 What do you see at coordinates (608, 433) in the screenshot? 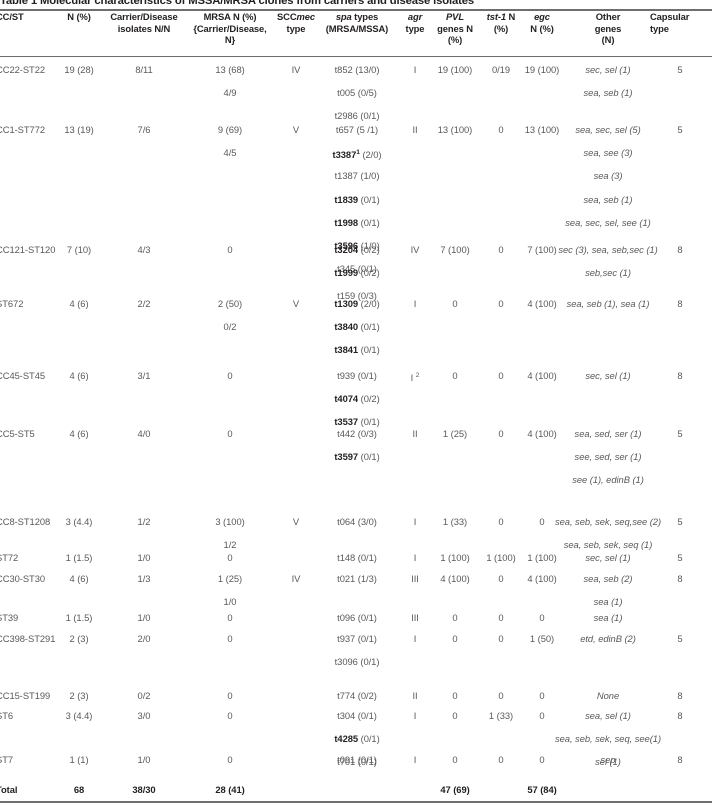
I see `cell-other-genes: sea, sed, ser (1)` at bounding box center [608, 433].